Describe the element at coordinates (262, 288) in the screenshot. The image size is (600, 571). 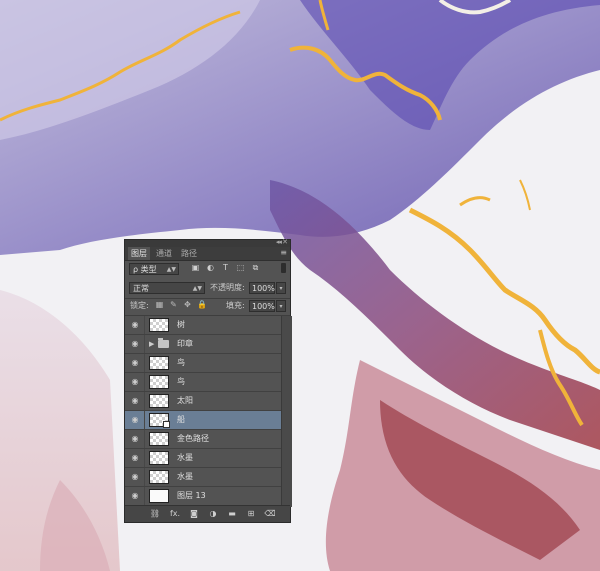
I see `opacity-input: 100%` at that location.